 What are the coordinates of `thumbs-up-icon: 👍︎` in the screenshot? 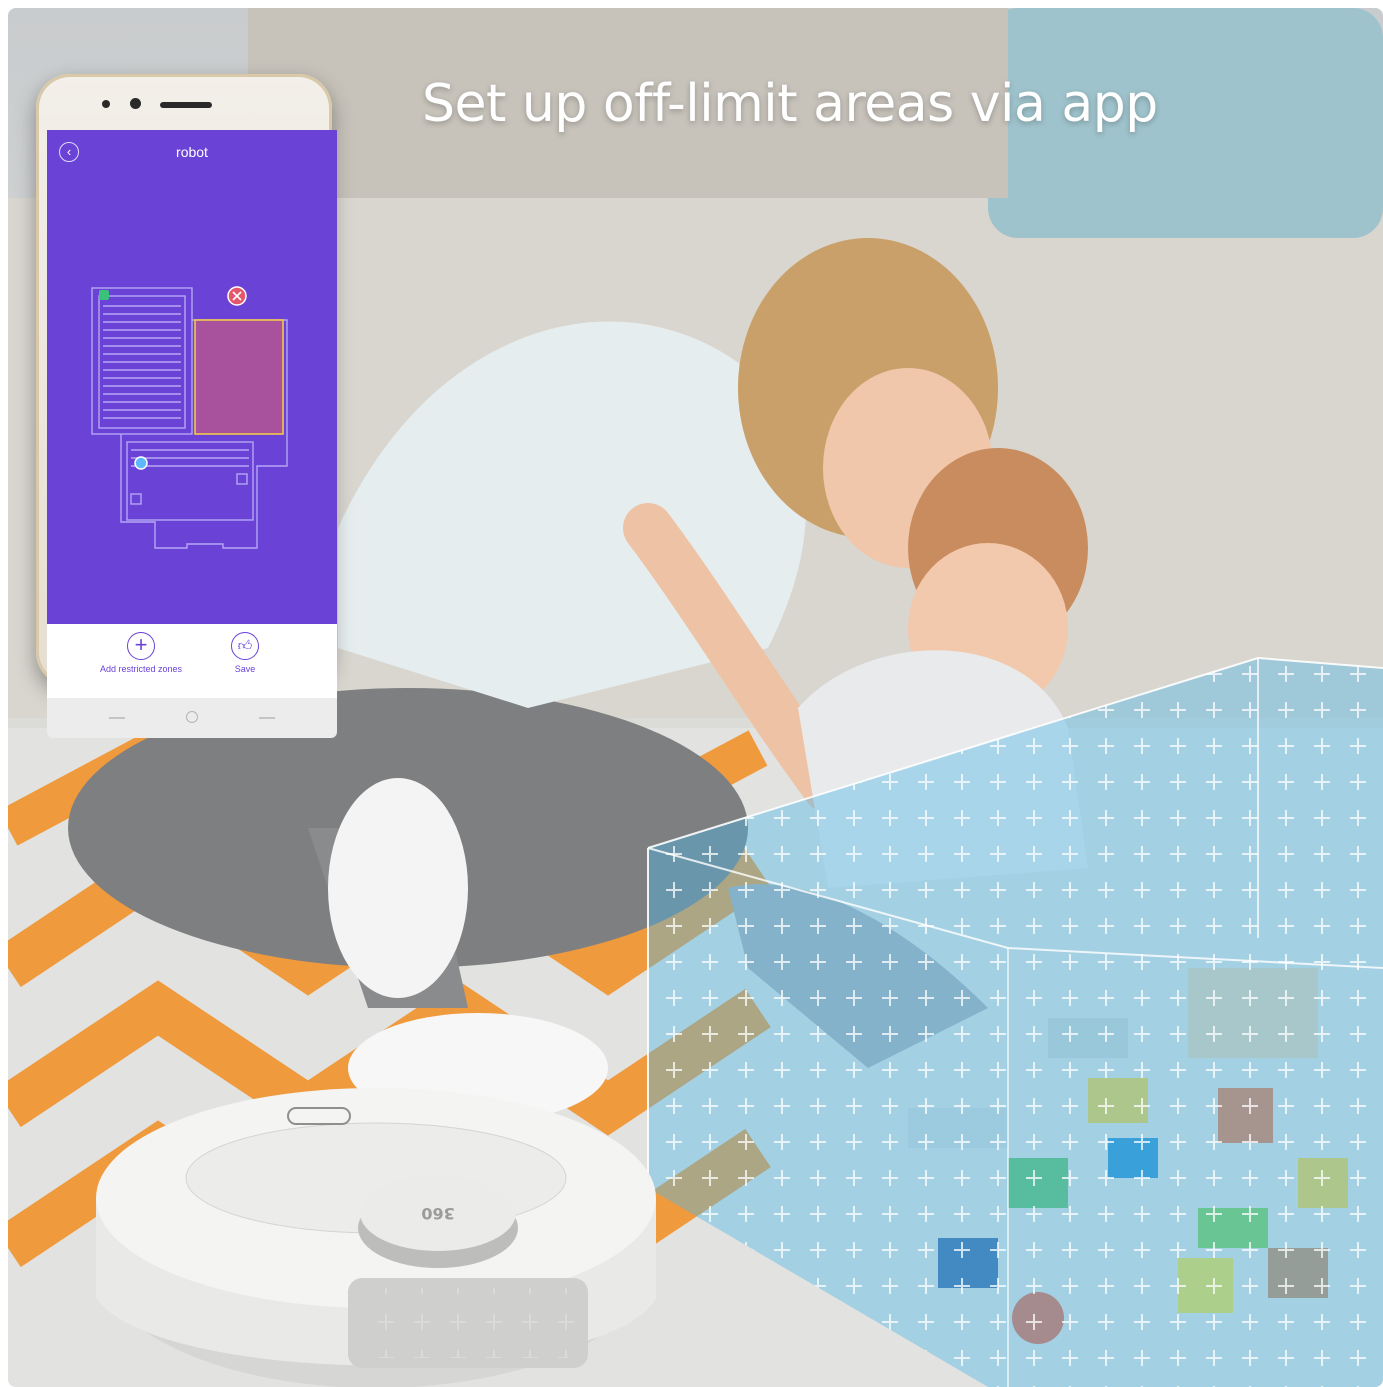 It's located at (245, 646).